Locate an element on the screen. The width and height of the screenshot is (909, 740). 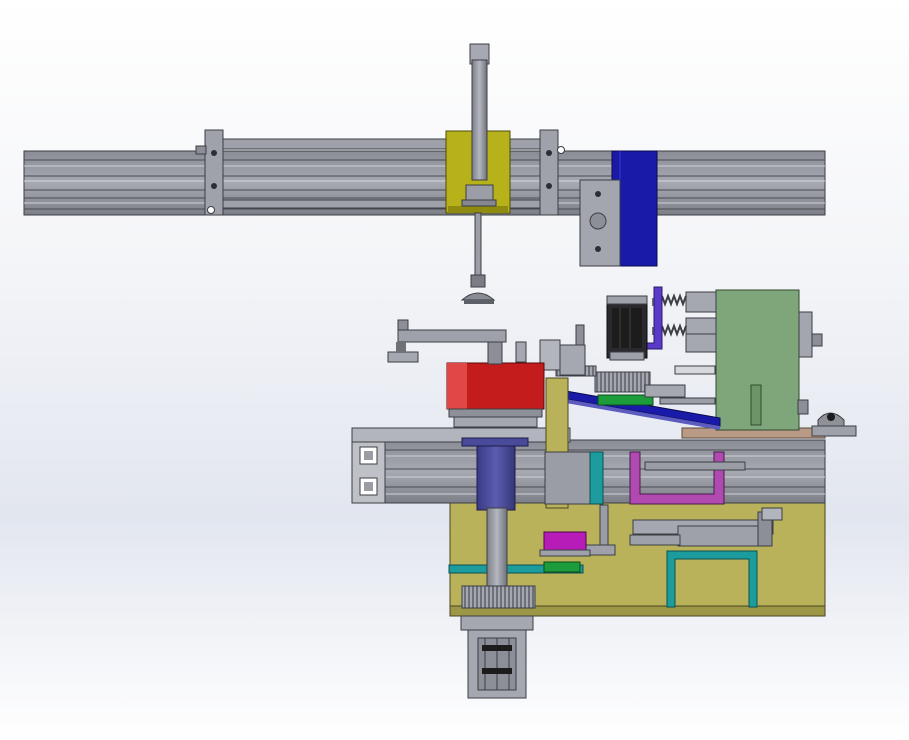
bottom-gear is located at coordinates (498, 597).